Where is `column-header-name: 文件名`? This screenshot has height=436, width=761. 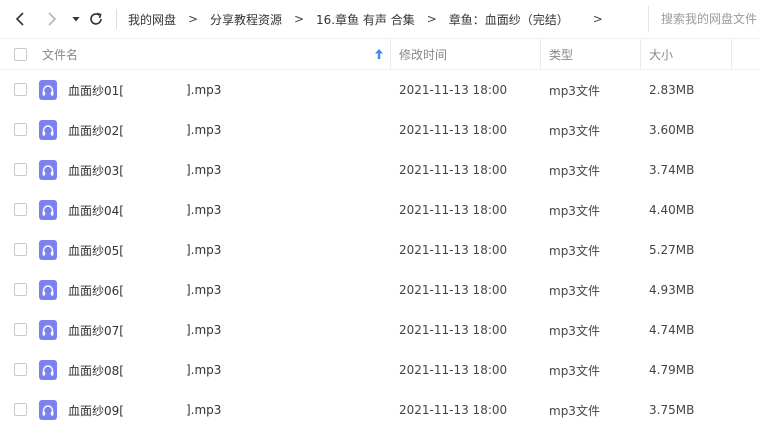 column-header-name: 文件名 is located at coordinates (60, 54).